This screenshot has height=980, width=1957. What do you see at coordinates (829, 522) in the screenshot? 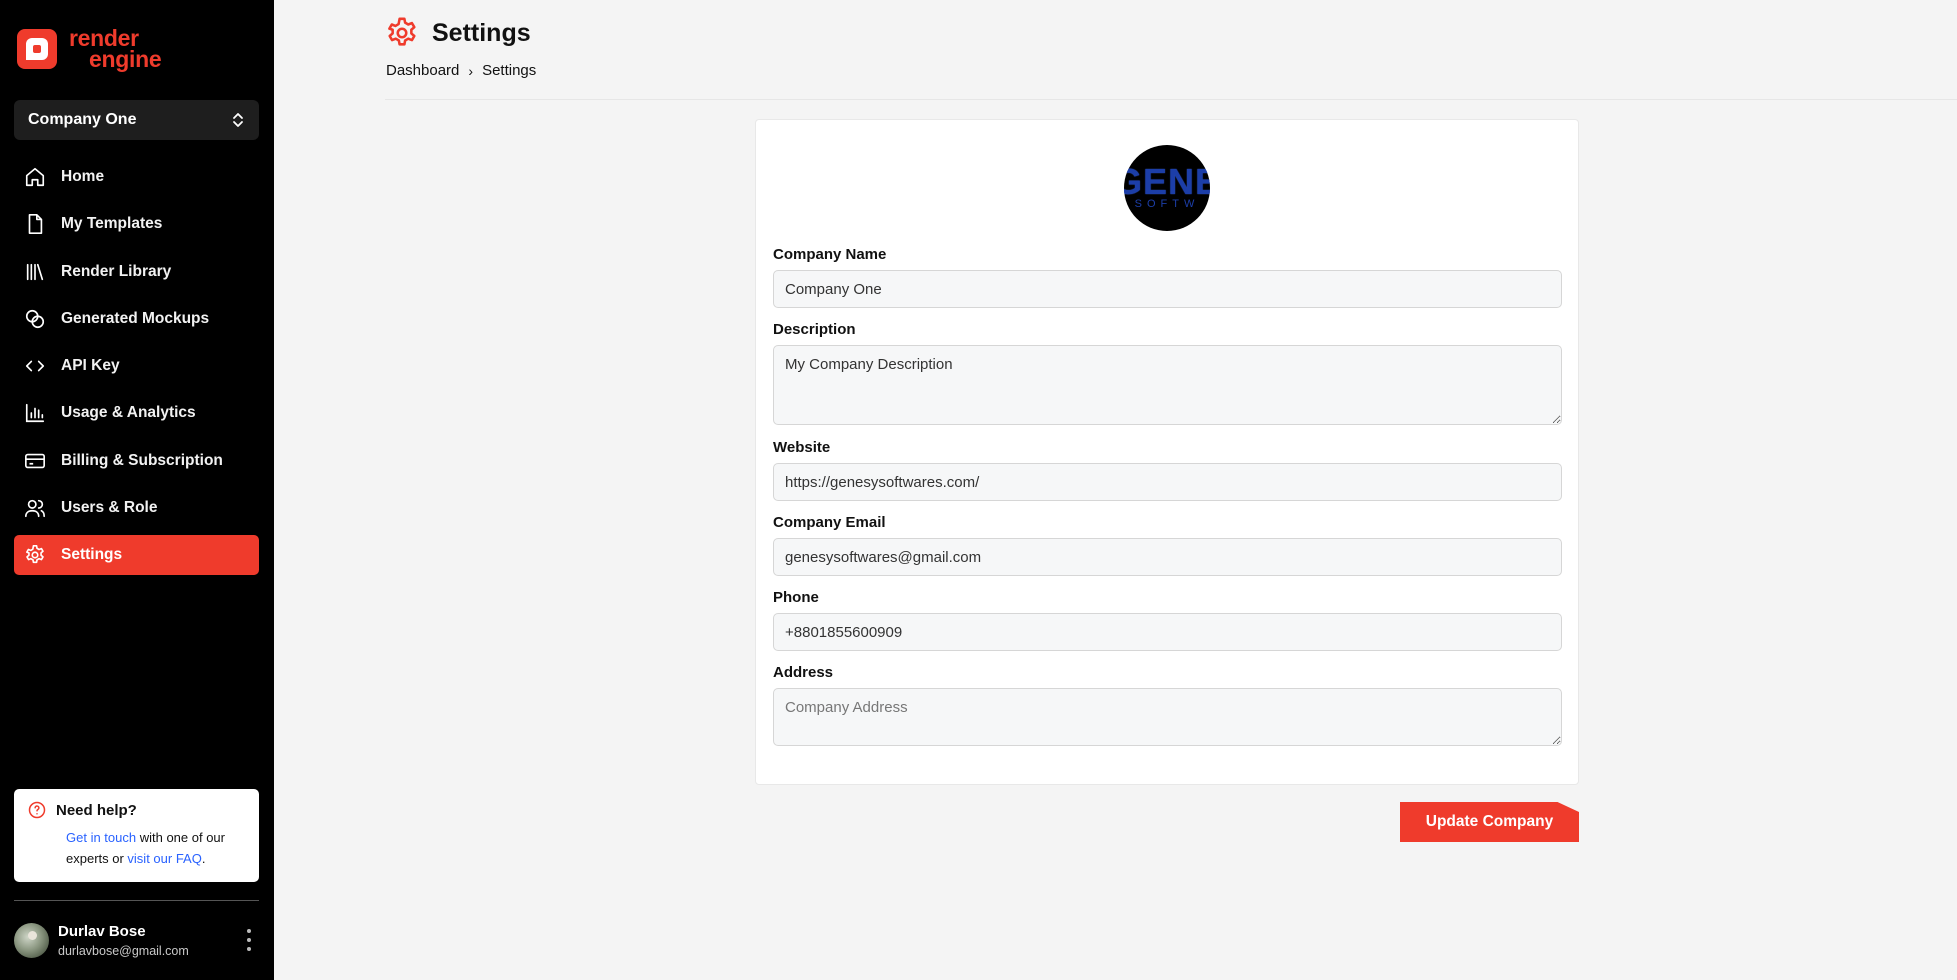
I see `company-email-label: Company Email` at bounding box center [829, 522].